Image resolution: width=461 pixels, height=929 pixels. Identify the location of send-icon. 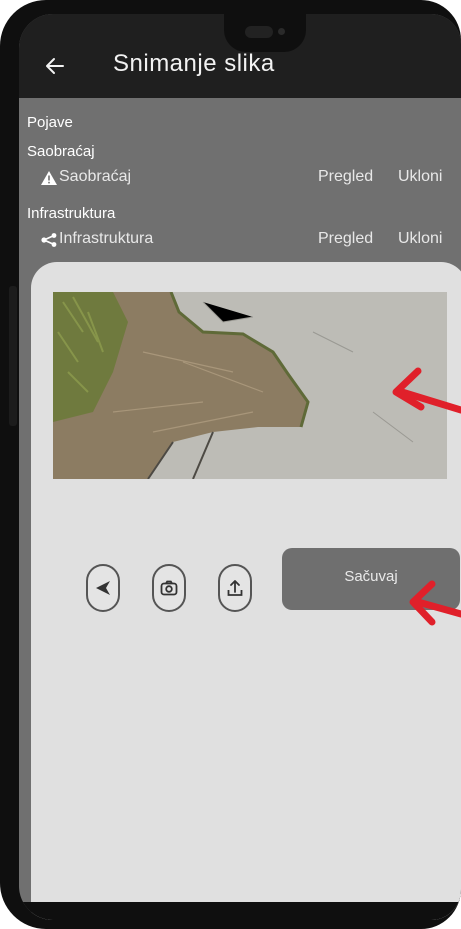
(103, 588).